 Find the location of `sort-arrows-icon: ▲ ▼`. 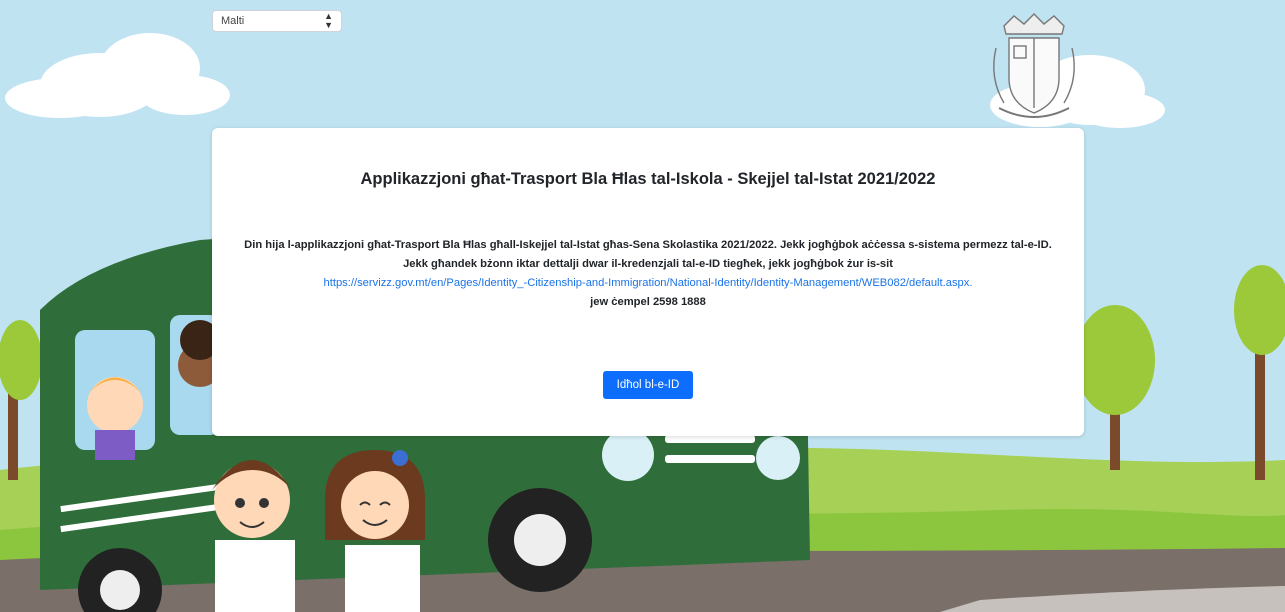

sort-arrows-icon: ▲ ▼ is located at coordinates (328, 20).